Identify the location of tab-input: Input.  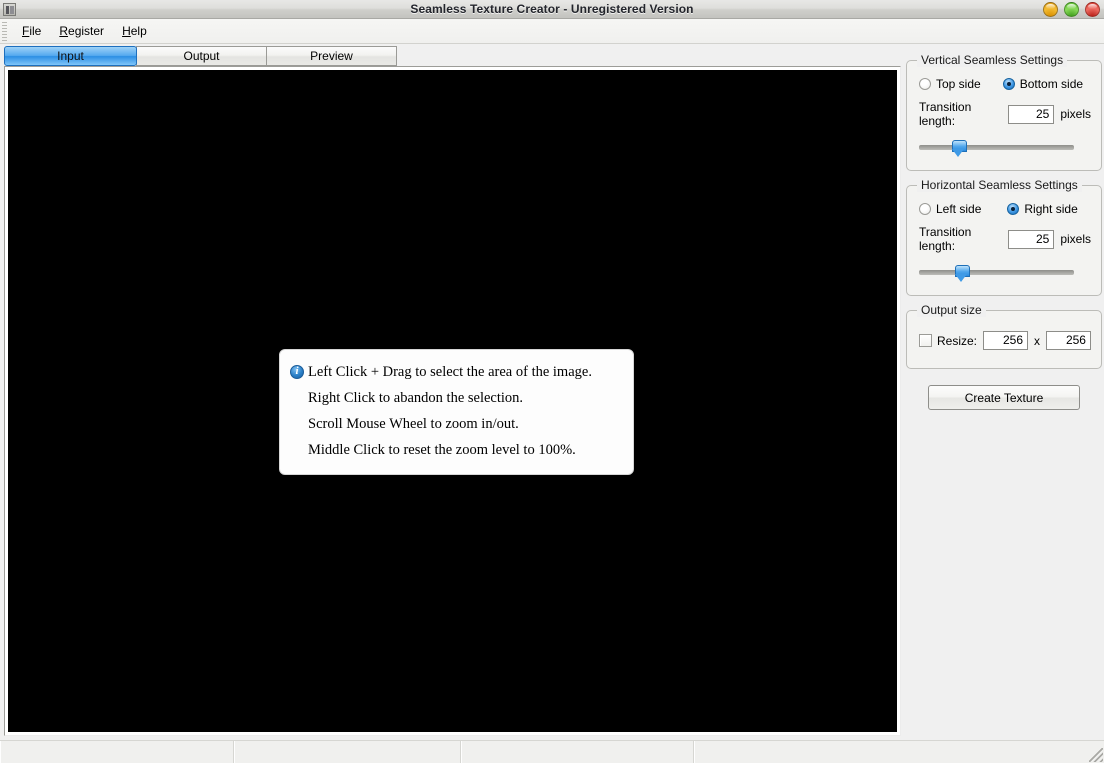
(70, 56).